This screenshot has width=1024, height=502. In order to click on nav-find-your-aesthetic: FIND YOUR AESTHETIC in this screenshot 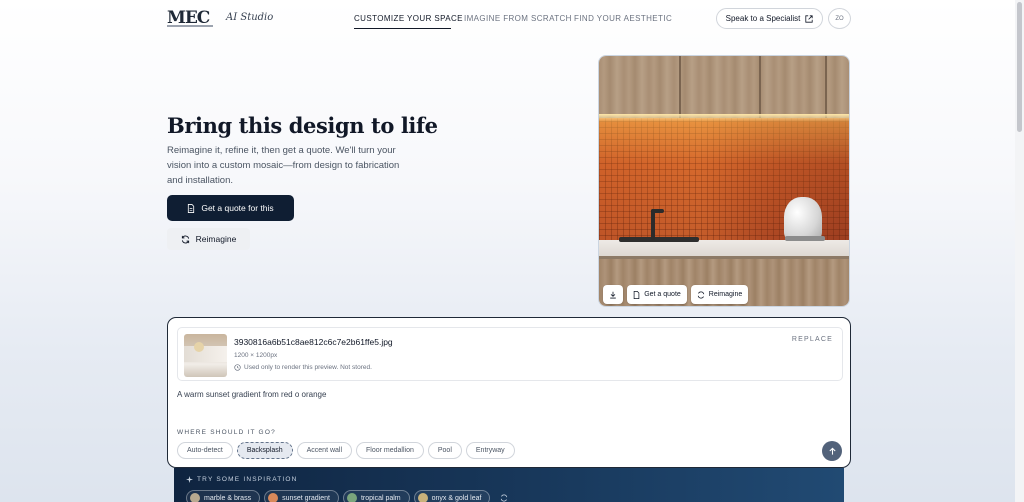, I will do `click(623, 18)`.